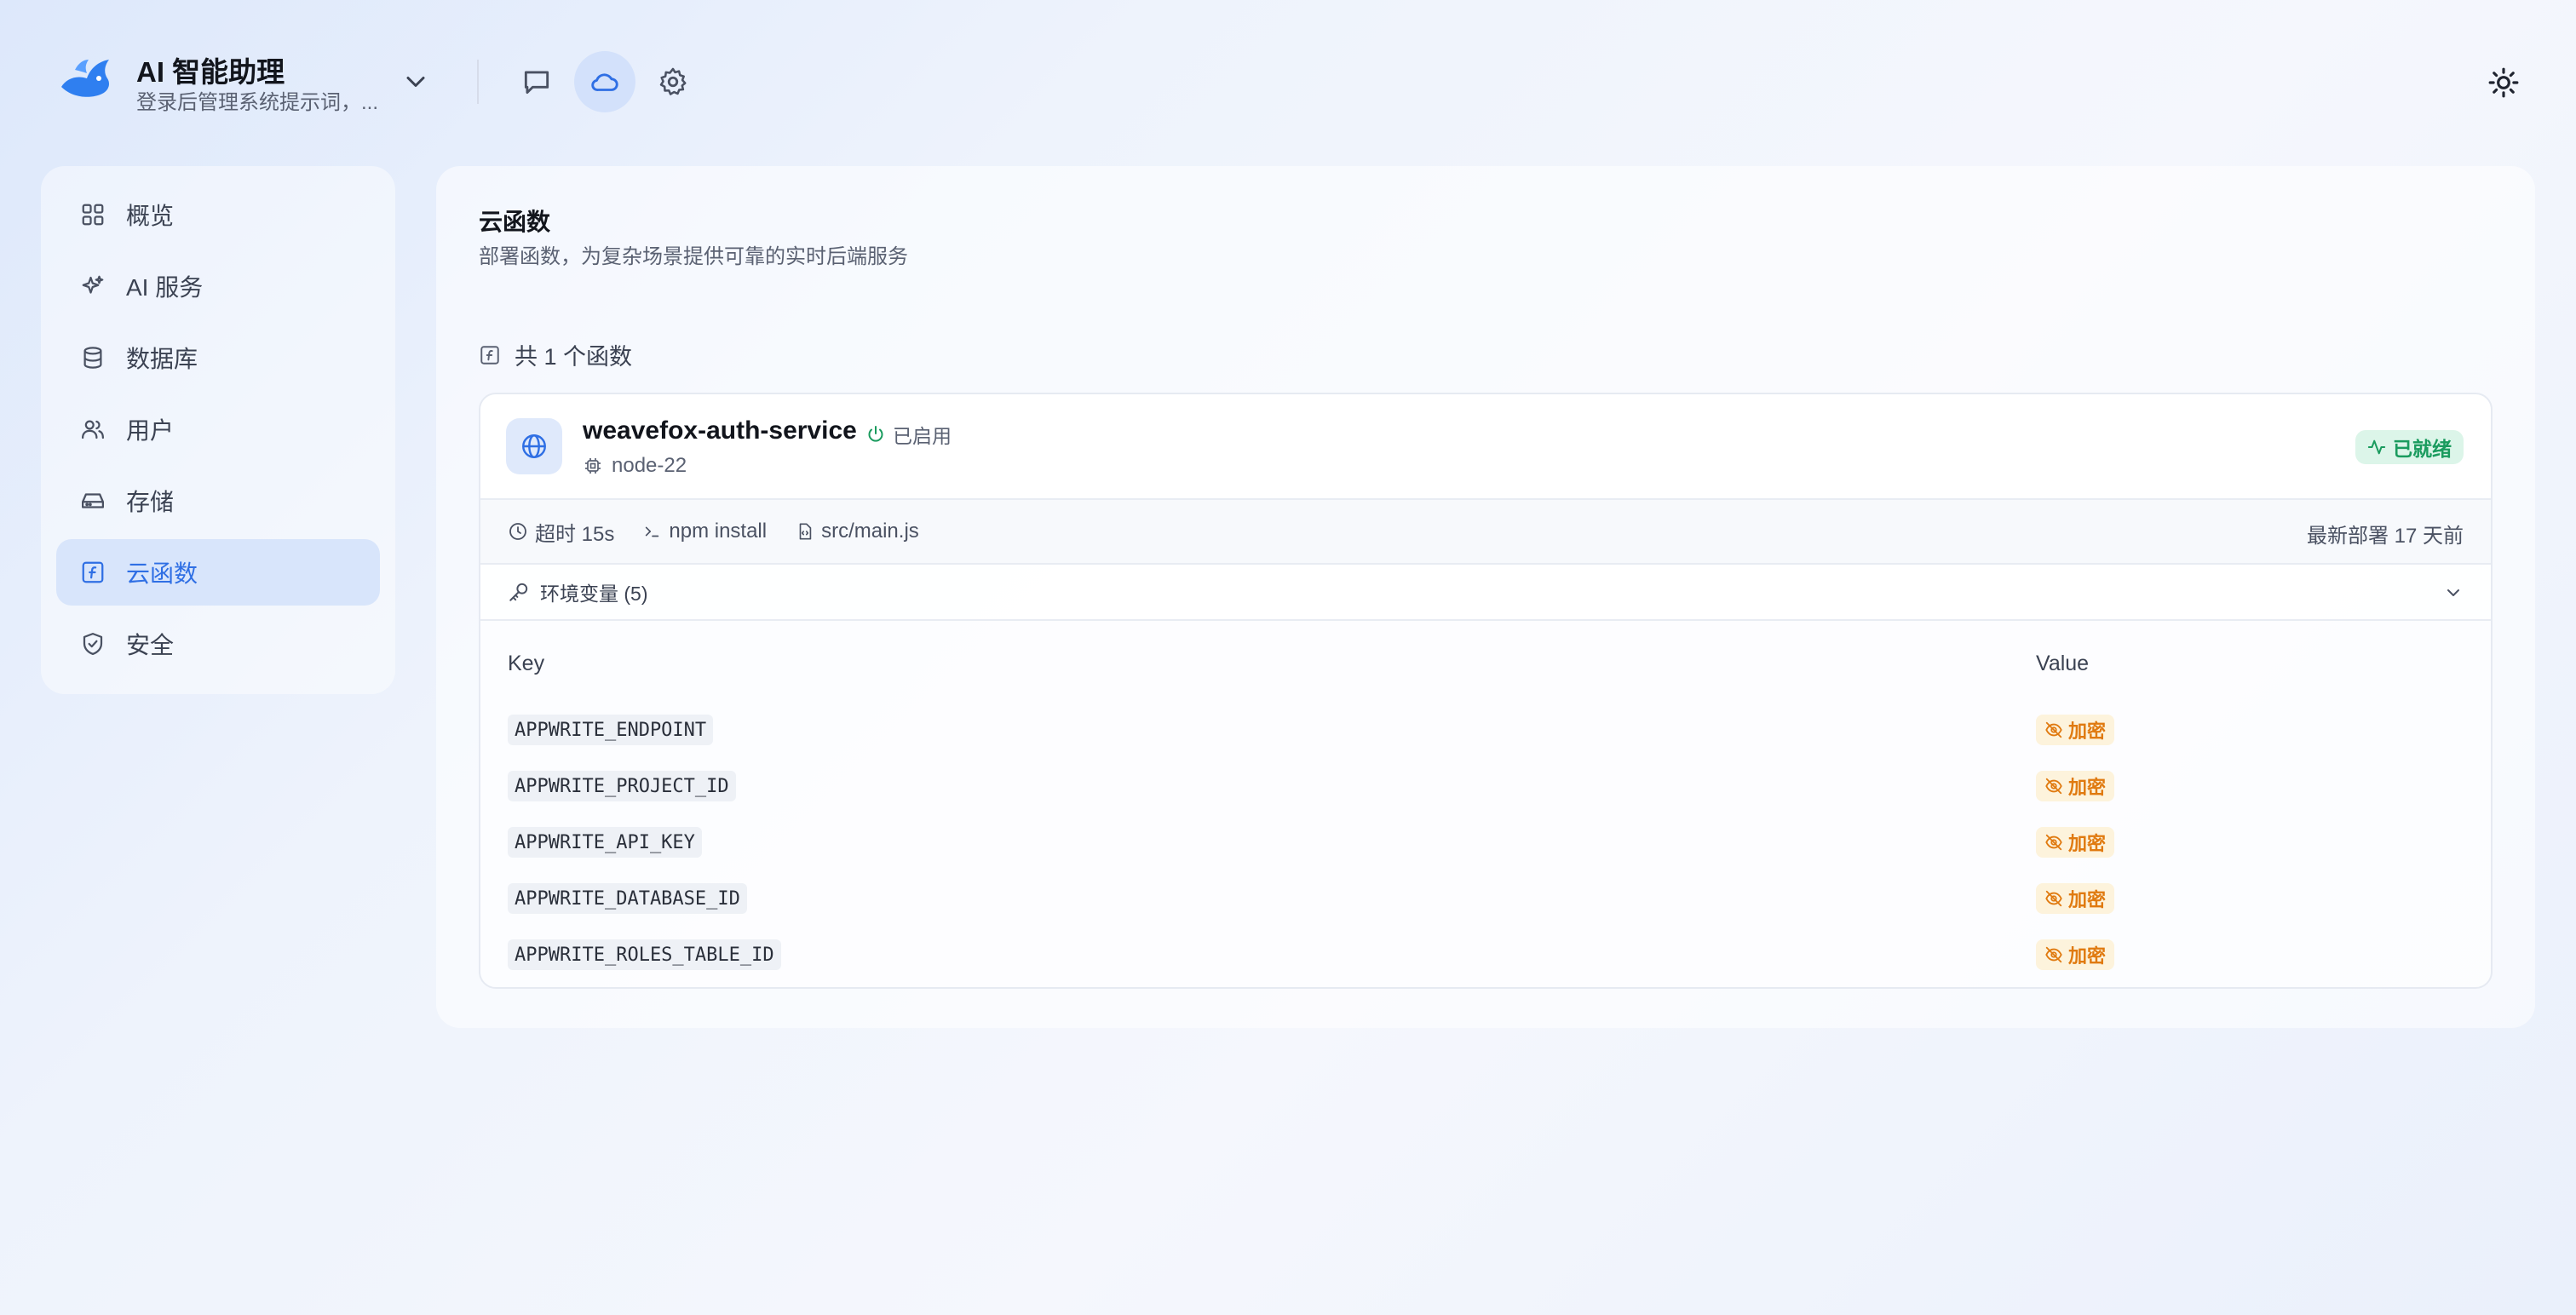 This screenshot has width=2576, height=1315. What do you see at coordinates (1486, 731) in the screenshot?
I see `table-row: APPWRITE_ENDPOINT 加密` at bounding box center [1486, 731].